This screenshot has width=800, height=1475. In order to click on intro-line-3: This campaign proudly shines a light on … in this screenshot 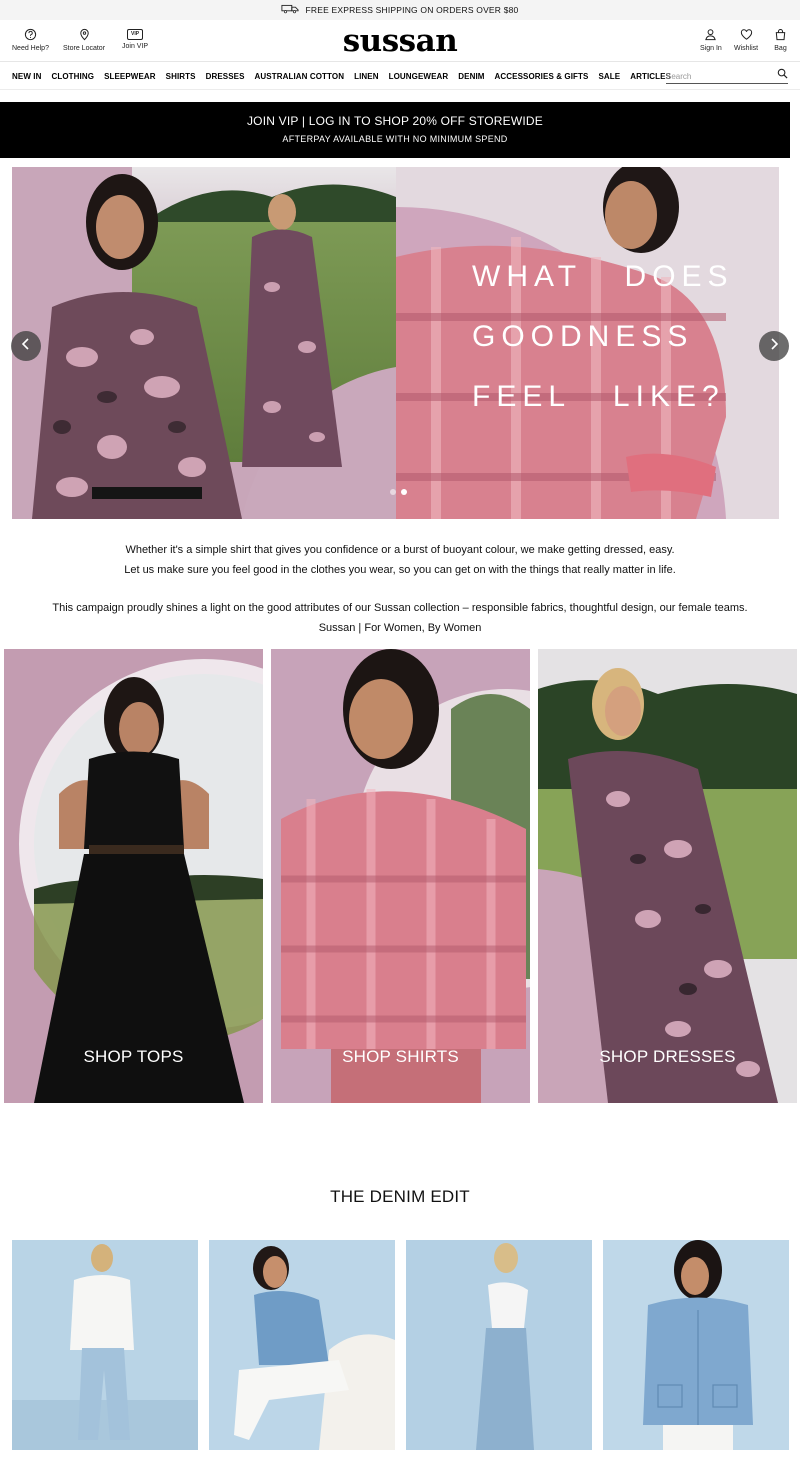, I will do `click(400, 608)`.